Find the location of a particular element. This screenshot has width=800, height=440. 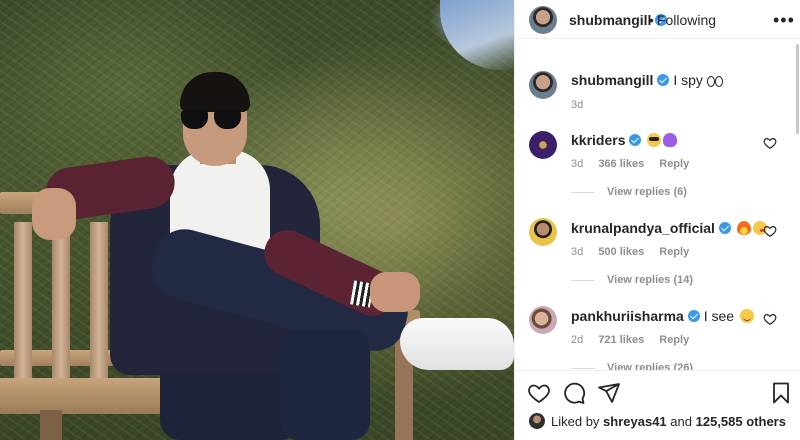

author-avatar is located at coordinates (543, 20).